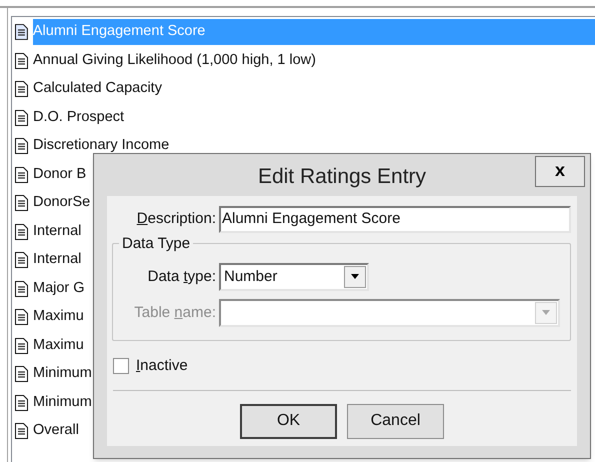 The width and height of the screenshot is (595, 462). Describe the element at coordinates (176, 219) in the screenshot. I see `field-label: Description:` at that location.